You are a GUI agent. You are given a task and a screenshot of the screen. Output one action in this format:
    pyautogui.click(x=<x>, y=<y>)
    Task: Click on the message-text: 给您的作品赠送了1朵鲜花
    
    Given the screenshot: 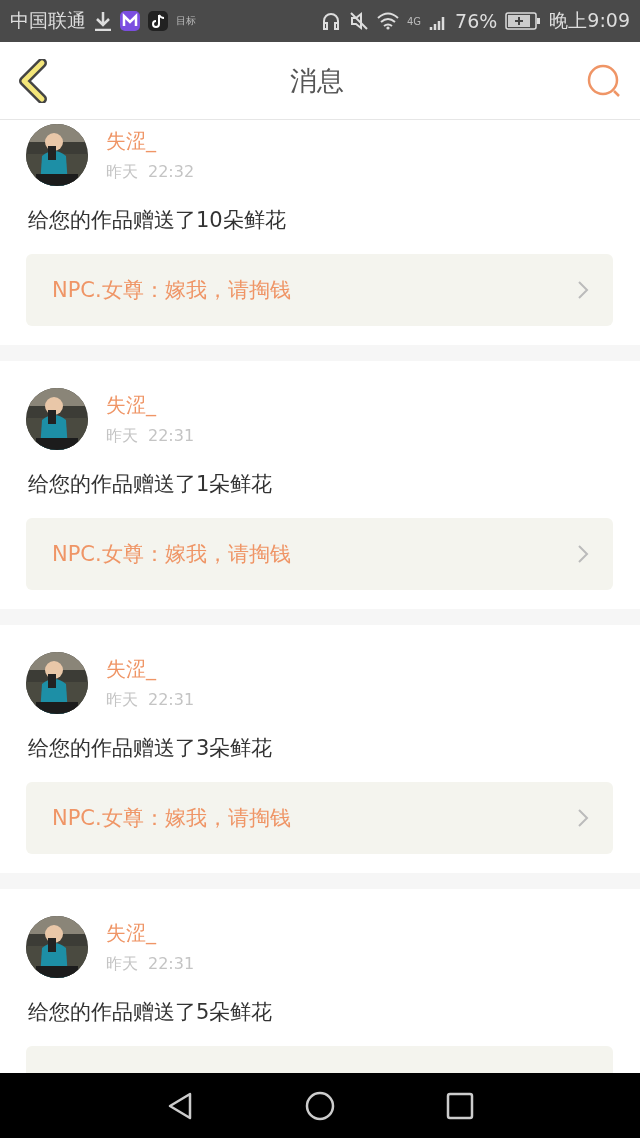 What is the action you would take?
    pyautogui.click(x=151, y=484)
    